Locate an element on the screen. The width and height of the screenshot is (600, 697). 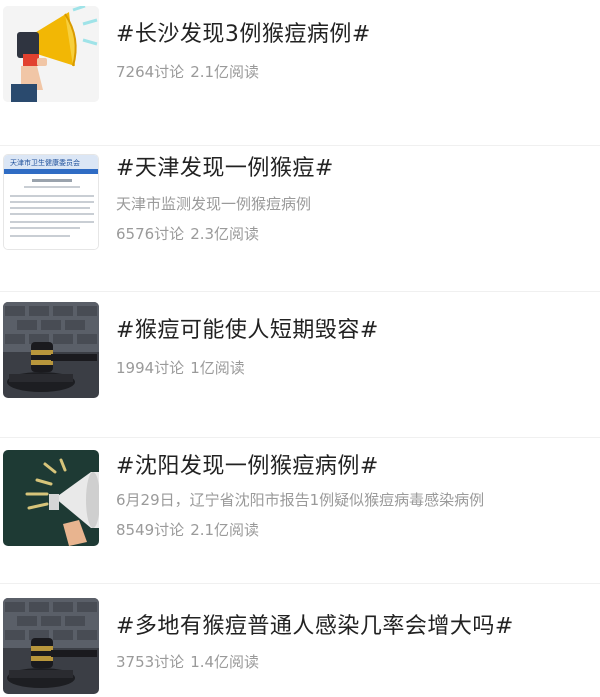
topic-title: #长沙发现3例猴痘病例# is located at coordinates (243, 35).